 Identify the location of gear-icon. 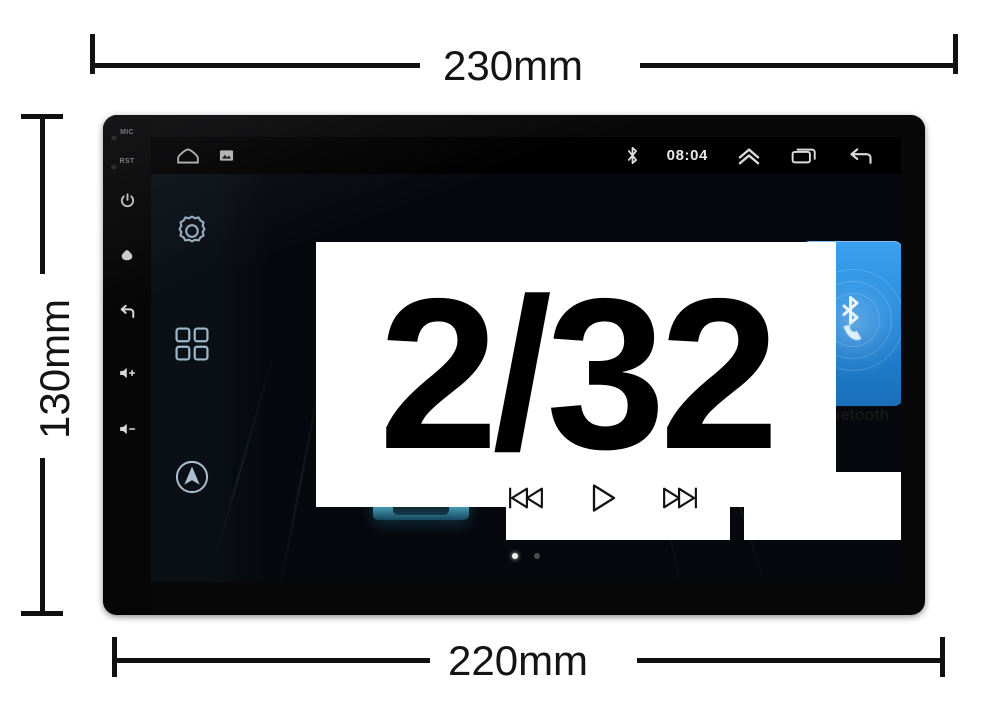
(192, 233).